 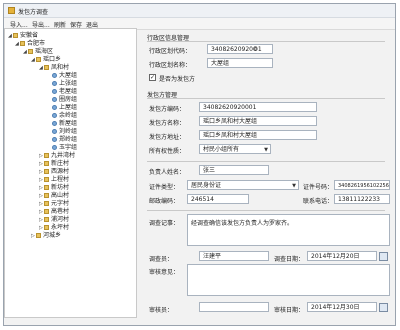 I want to click on admin-name-label: 行政区划名称：, so click(x=170, y=65).